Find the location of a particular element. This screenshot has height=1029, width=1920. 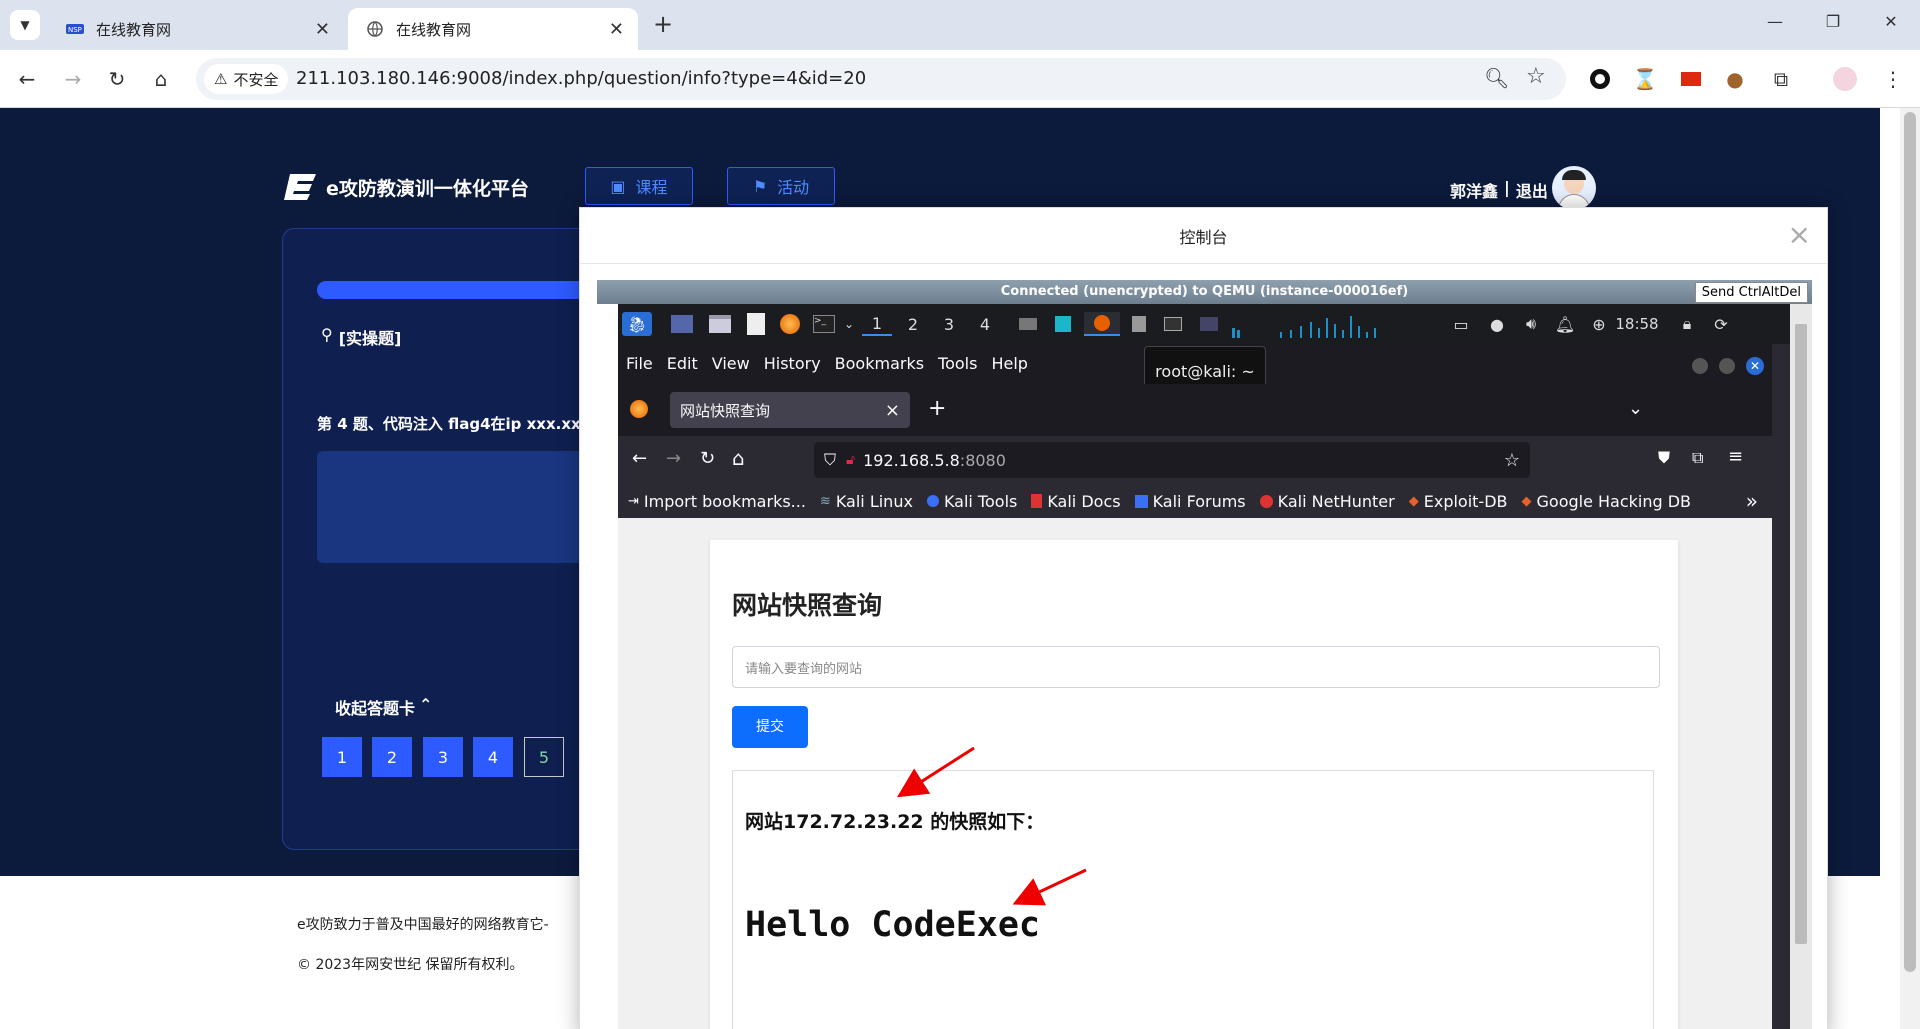

restore-button: ❐ is located at coordinates (1833, 24).